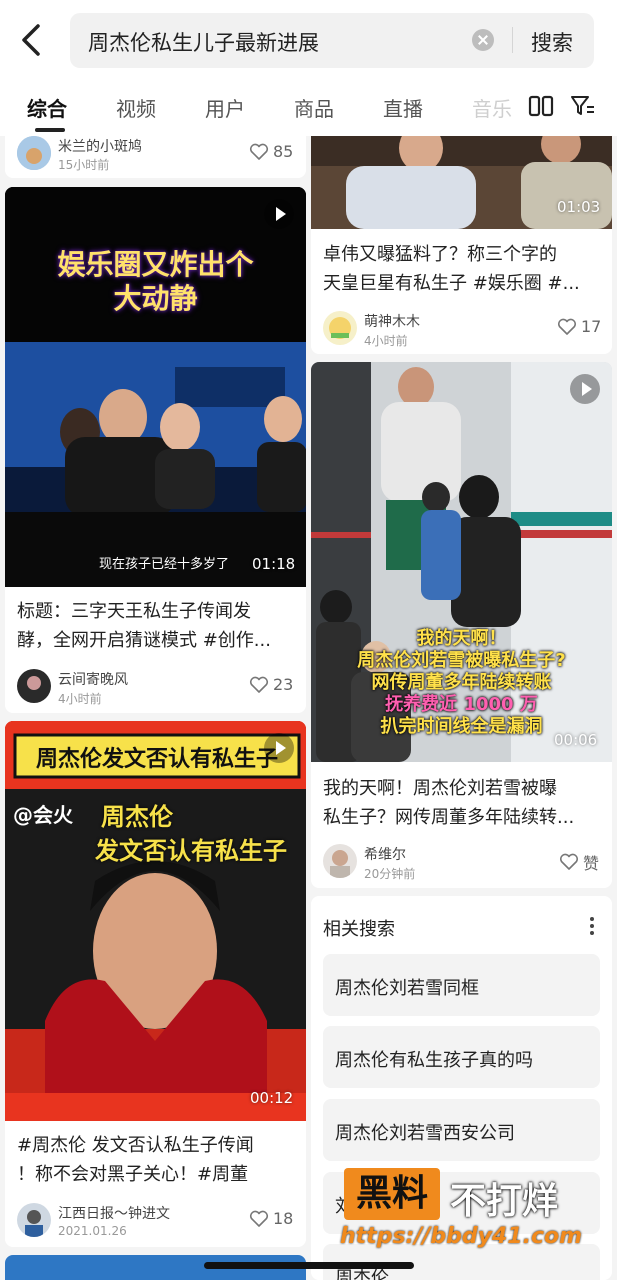 The image size is (617, 1280). Describe the element at coordinates (579, 207) in the screenshot. I see `duration: 01:03` at that location.